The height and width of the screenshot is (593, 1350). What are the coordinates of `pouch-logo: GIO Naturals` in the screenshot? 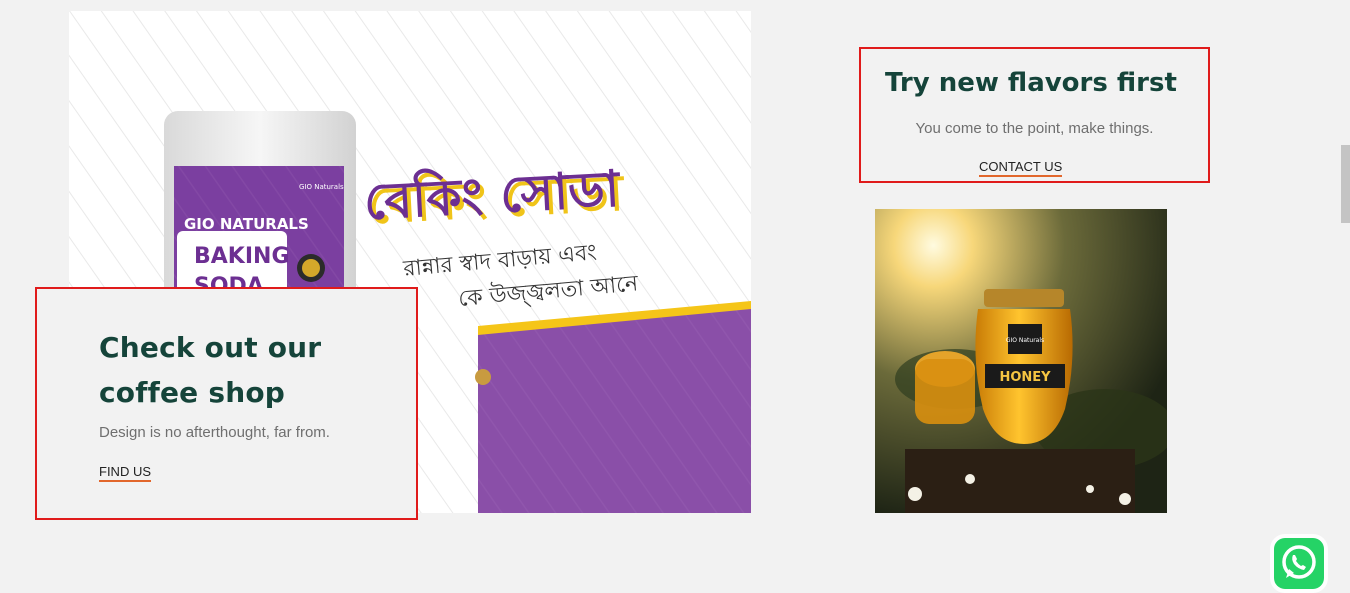 It's located at (321, 187).